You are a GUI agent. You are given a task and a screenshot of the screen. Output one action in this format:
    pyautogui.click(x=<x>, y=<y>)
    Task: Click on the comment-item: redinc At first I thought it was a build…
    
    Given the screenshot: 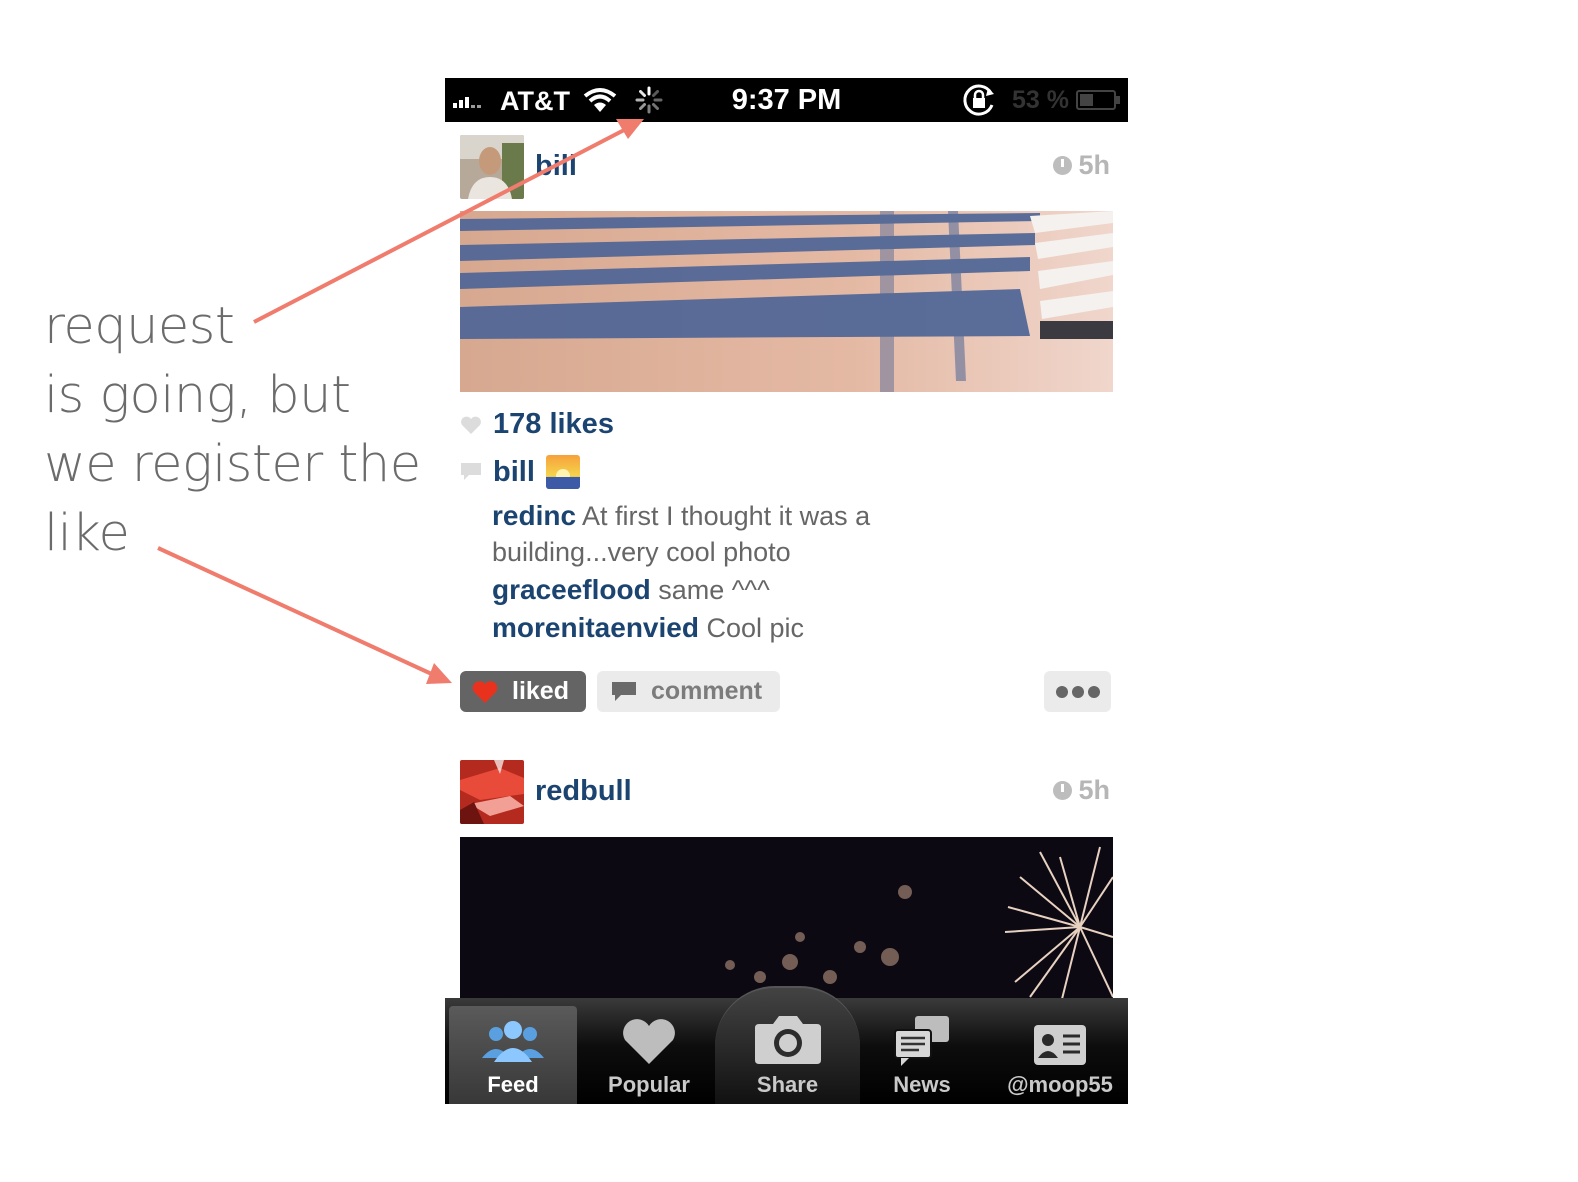 What is the action you would take?
    pyautogui.click(x=732, y=534)
    